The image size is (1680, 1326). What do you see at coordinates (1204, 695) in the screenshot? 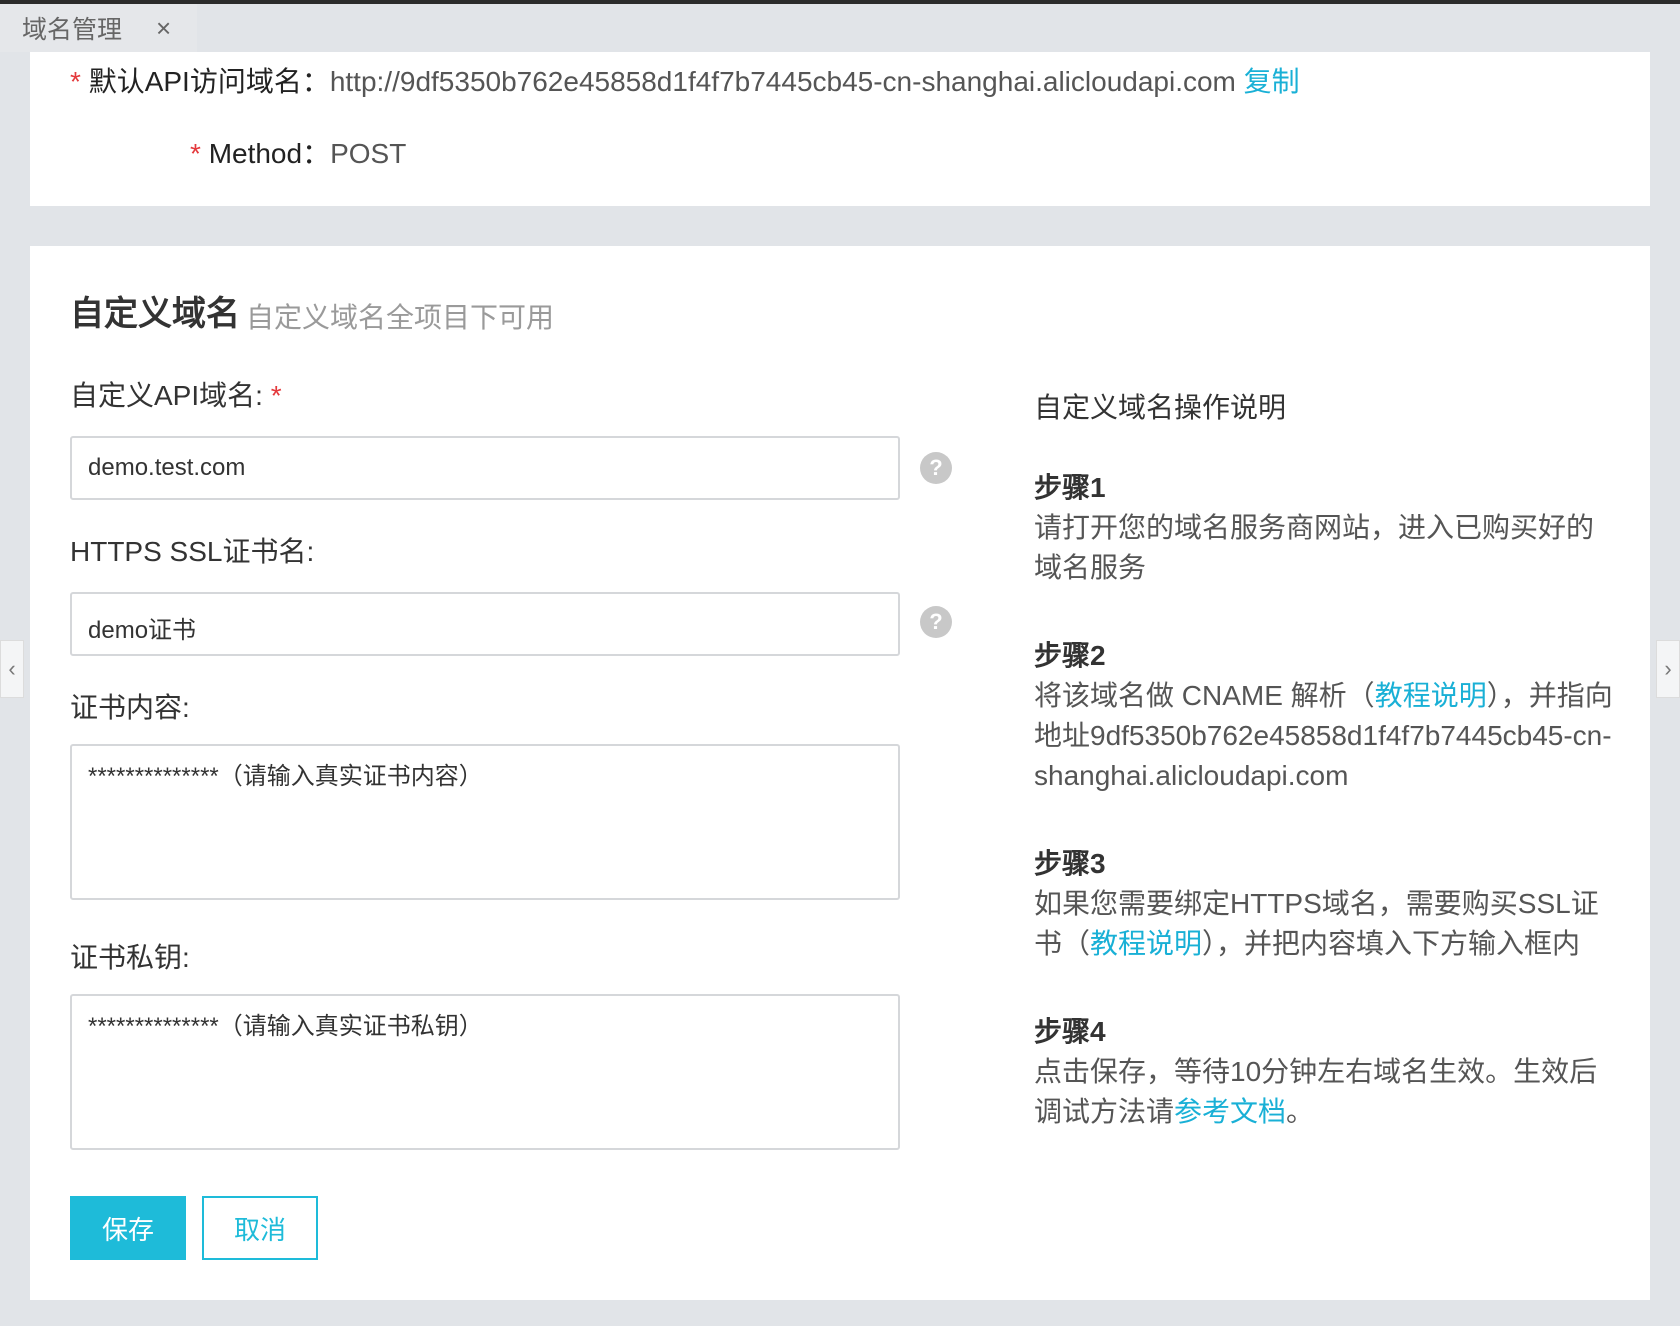
I see `step-text-before: 将该域名做 CNAME 解析（` at bounding box center [1204, 695].